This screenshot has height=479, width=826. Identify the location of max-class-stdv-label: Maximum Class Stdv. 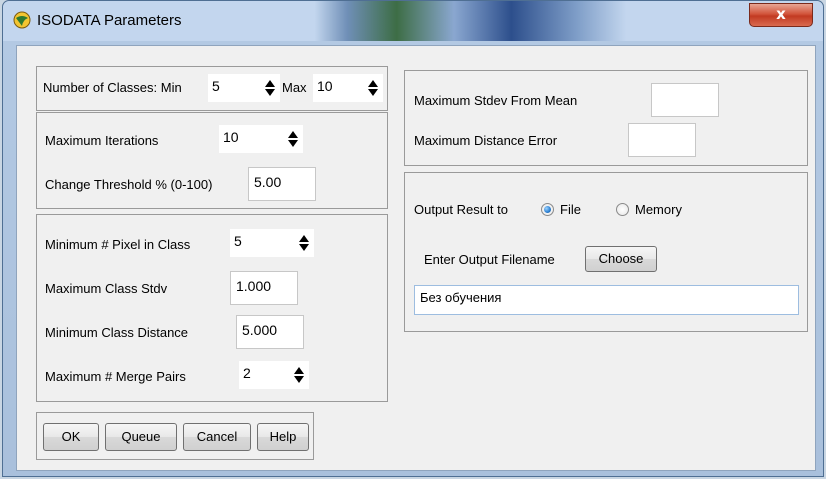
(106, 288).